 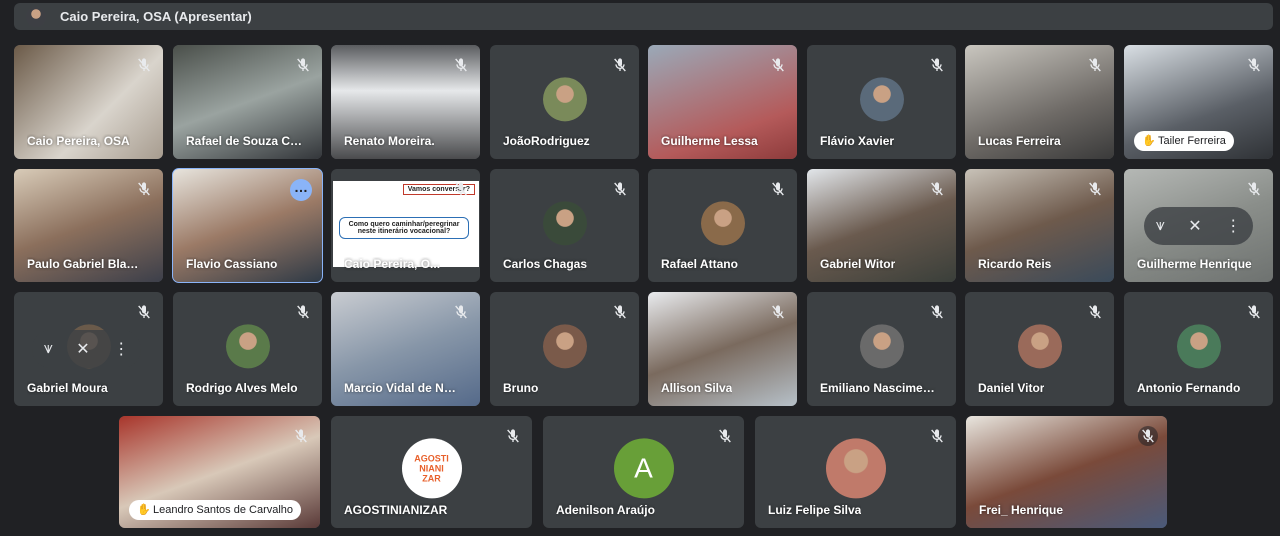 I want to click on participant-tile: … Flavio Cassiano, so click(x=247, y=225).